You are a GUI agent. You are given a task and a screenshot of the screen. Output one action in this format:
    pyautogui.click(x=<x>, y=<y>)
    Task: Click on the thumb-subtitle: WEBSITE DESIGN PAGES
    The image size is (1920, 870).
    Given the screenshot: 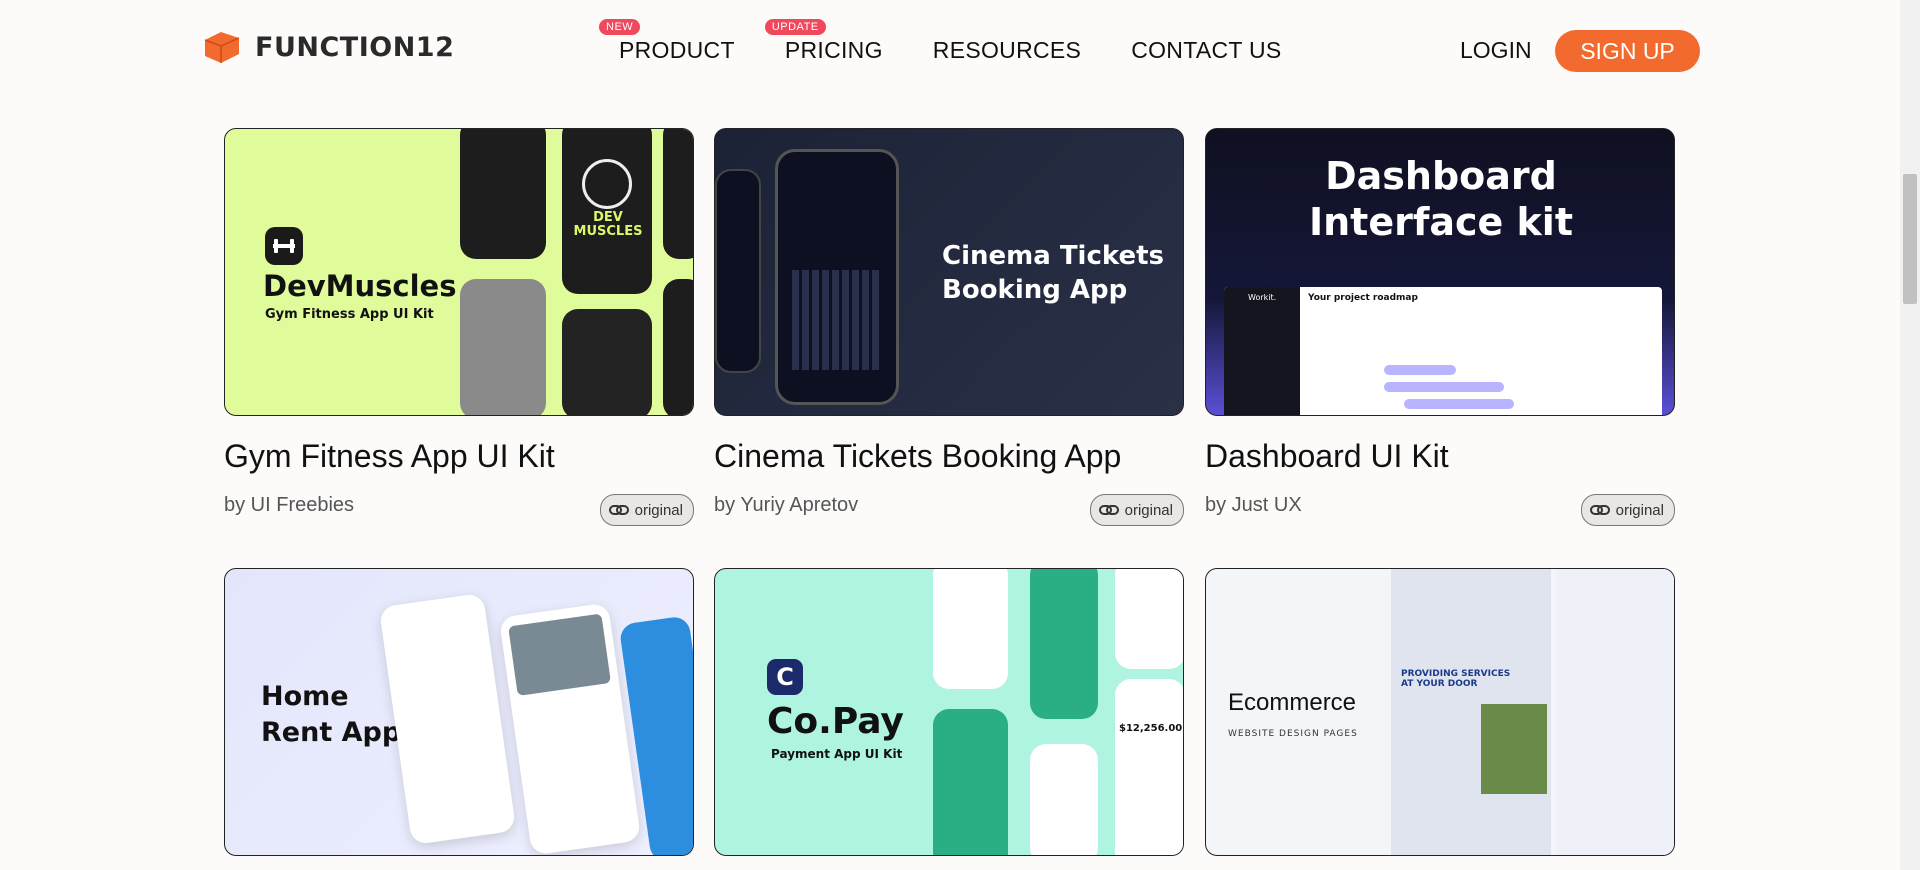 What is the action you would take?
    pyautogui.click(x=1293, y=734)
    